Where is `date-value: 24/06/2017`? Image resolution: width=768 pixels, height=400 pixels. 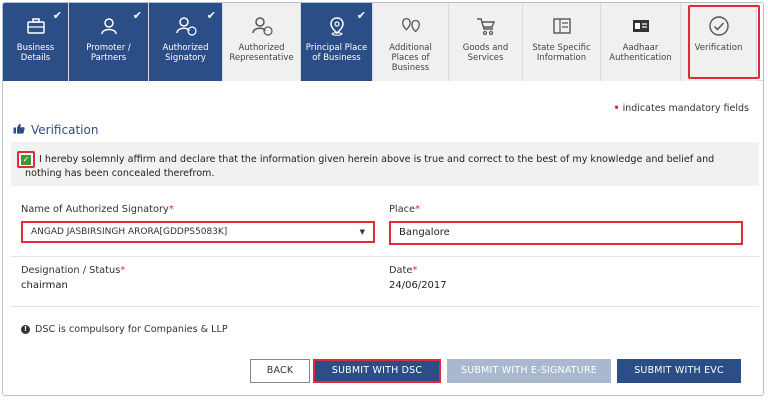 date-value: 24/06/2017 is located at coordinates (418, 285).